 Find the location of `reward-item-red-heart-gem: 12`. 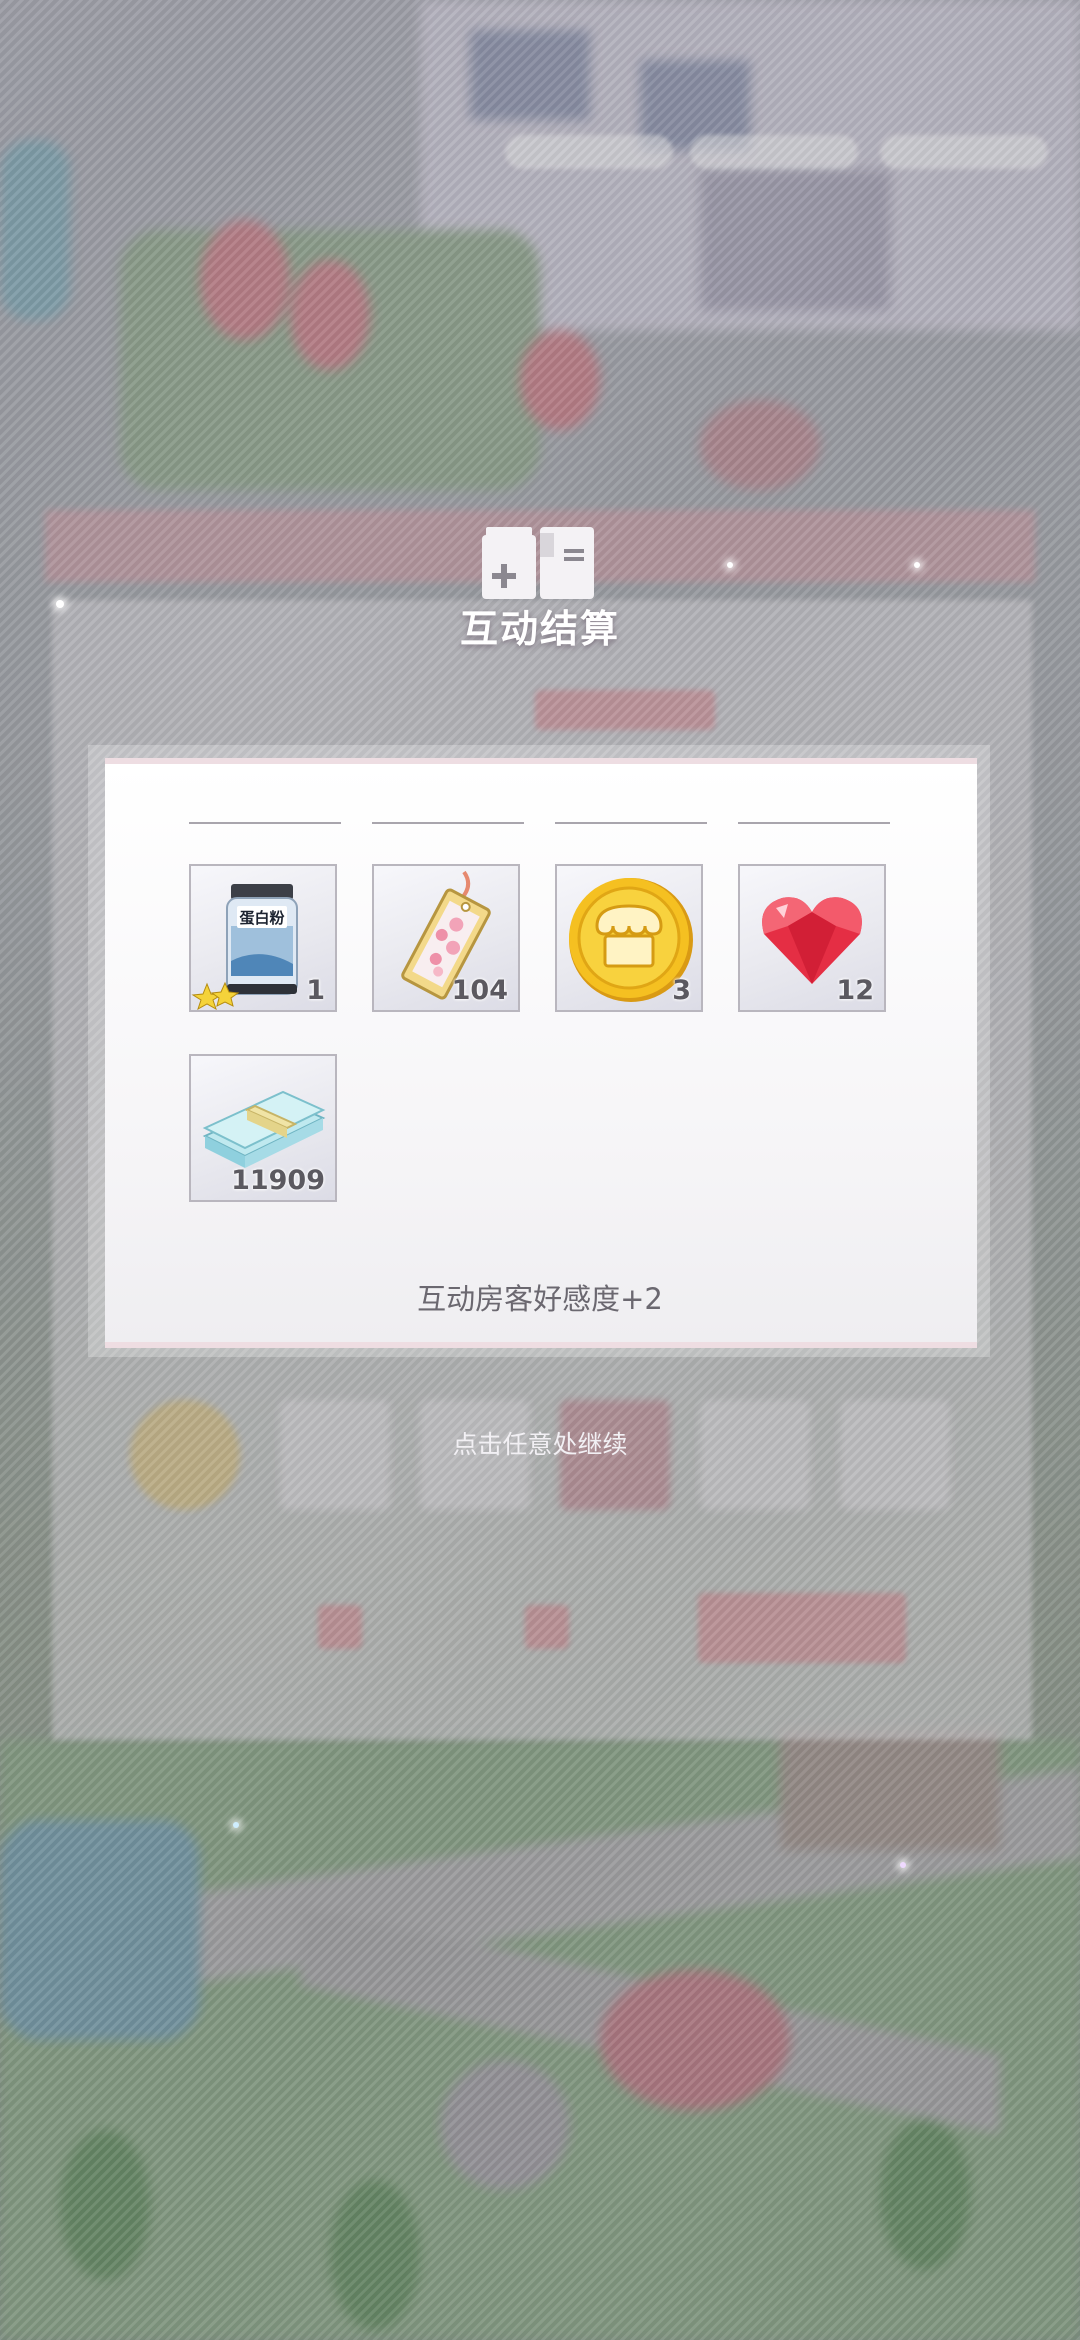

reward-item-red-heart-gem: 12 is located at coordinates (812, 938).